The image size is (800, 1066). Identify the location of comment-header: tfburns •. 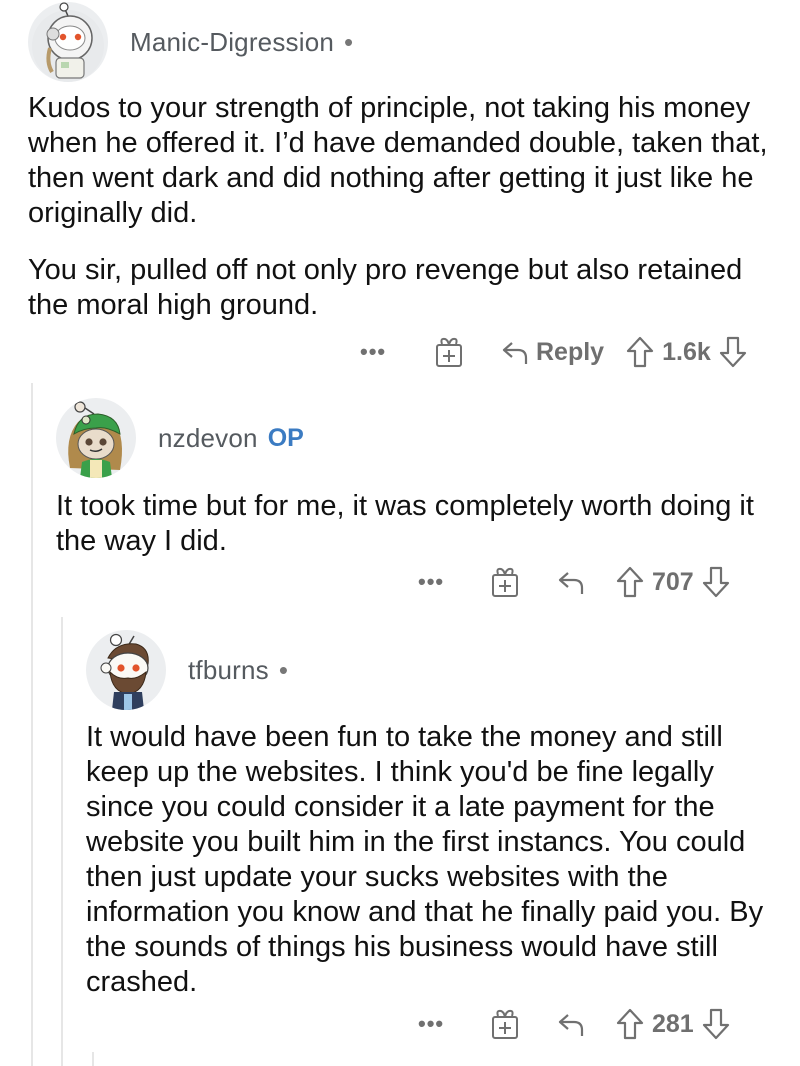
(436, 670).